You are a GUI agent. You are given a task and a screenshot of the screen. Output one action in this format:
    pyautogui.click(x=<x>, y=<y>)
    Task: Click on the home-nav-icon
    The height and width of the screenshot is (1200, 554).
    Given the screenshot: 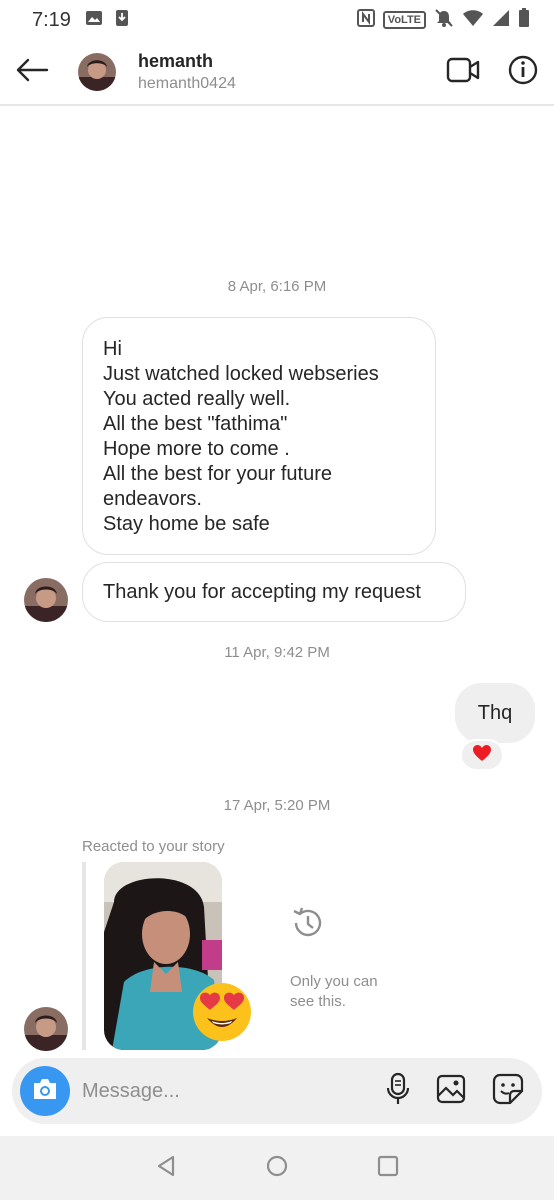 What is the action you would take?
    pyautogui.click(x=277, y=1168)
    